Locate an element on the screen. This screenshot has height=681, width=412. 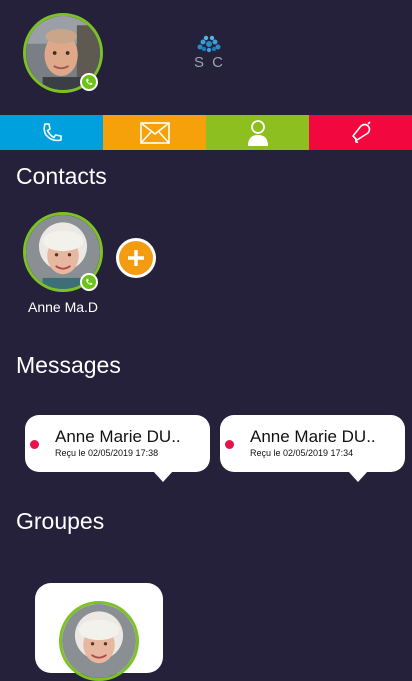
logo-text: S C is located at coordinates (210, 62).